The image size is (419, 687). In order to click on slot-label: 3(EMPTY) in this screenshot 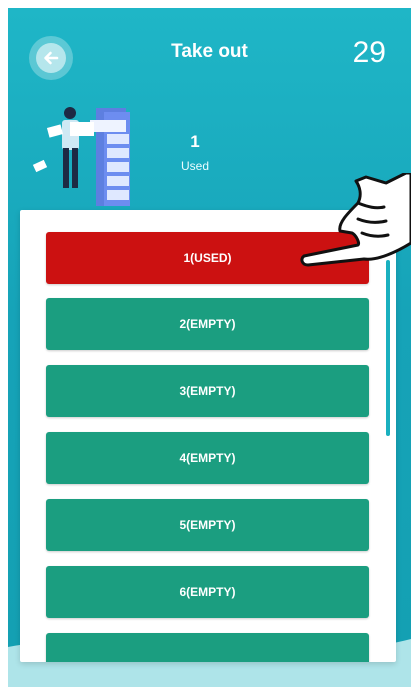, I will do `click(207, 391)`.